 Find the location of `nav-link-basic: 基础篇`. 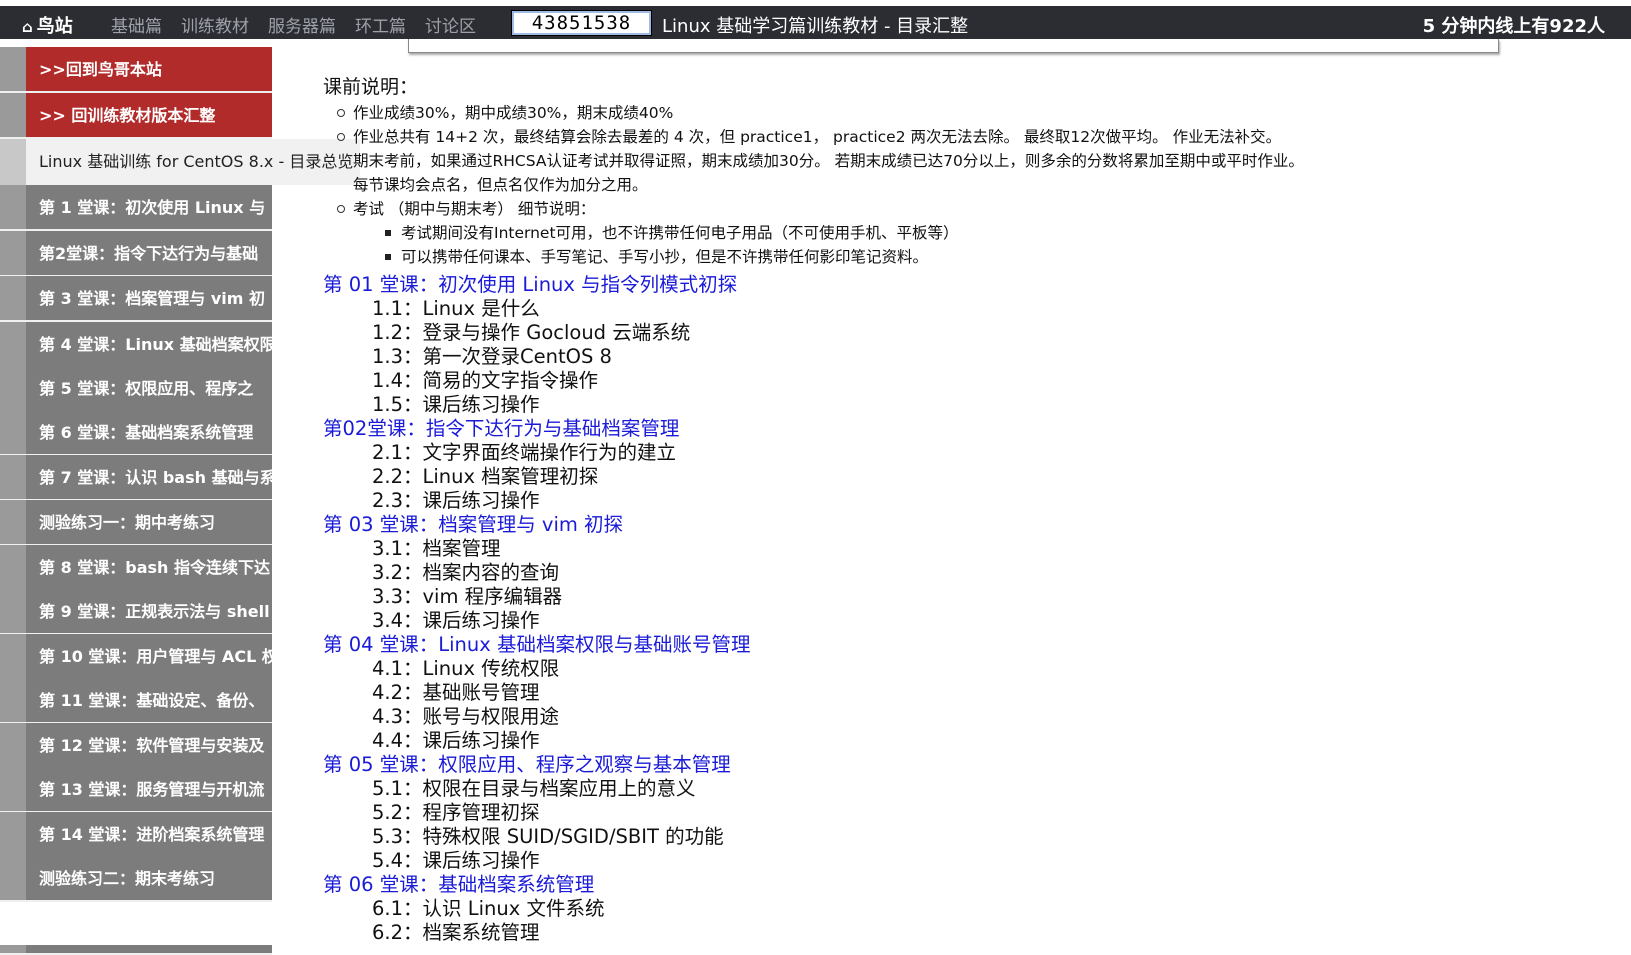

nav-link-basic: 基础篇 is located at coordinates (136, 27).